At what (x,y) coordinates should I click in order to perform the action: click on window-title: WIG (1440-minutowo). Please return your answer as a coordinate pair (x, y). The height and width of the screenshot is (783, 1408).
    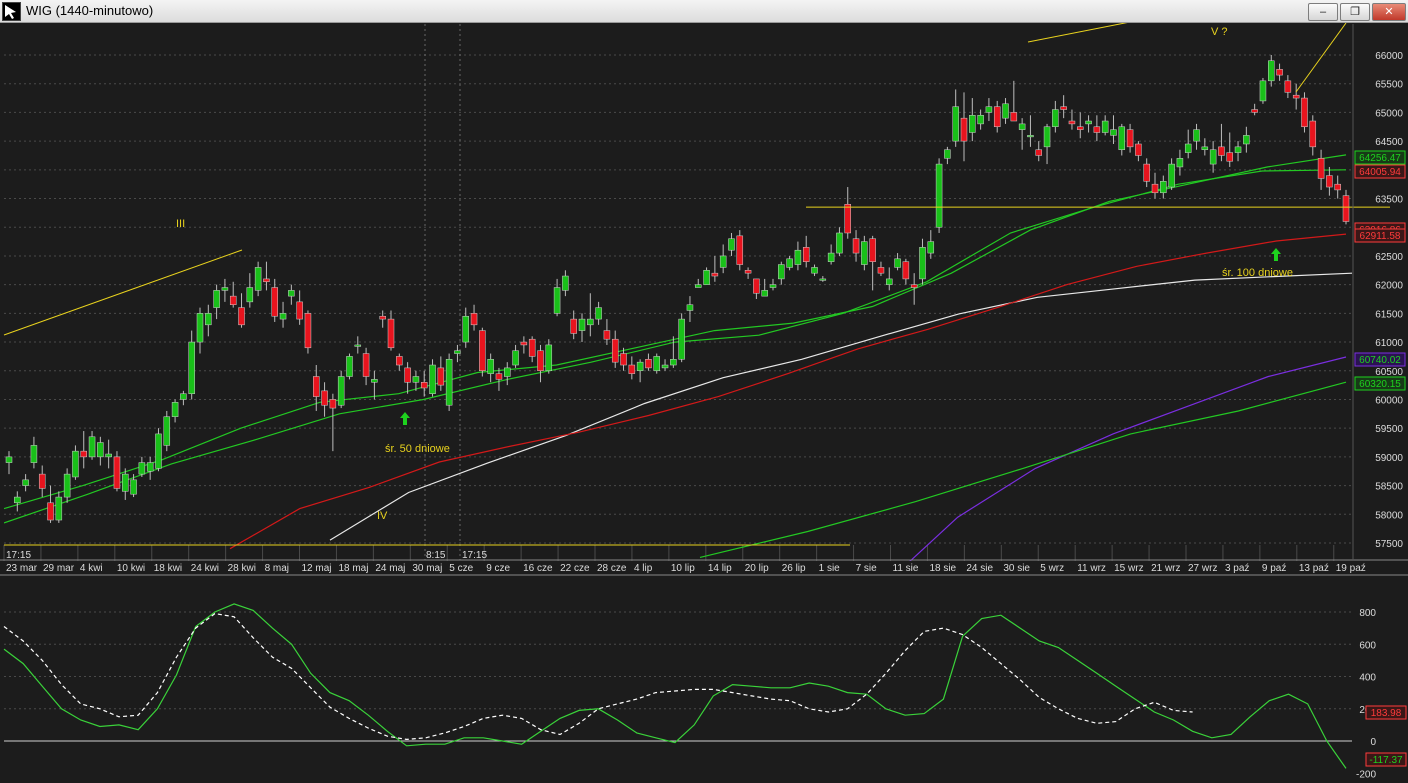
    Looking at the image, I should click on (90, 10).